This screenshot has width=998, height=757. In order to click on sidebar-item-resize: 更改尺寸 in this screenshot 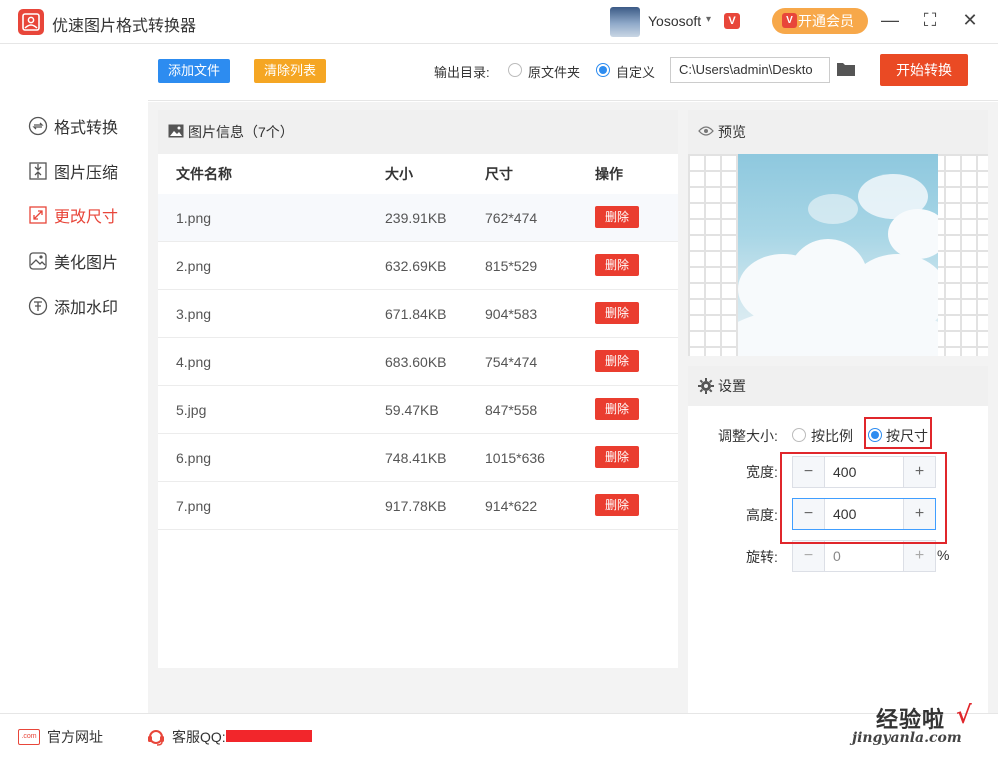, I will do `click(73, 215)`.